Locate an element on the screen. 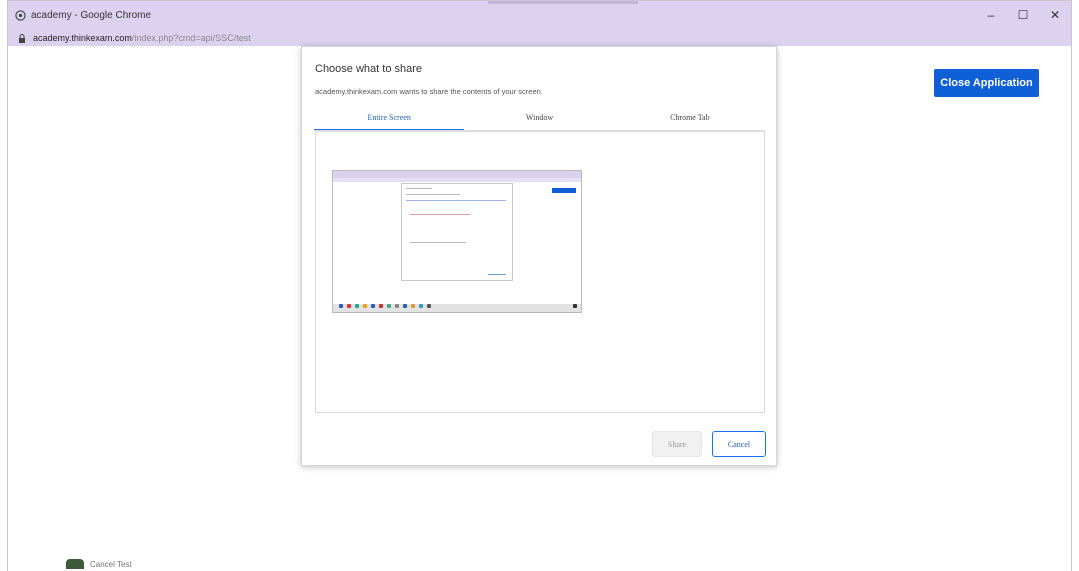 This screenshot has width=1079, height=571. url-host: academy.thinkexam.com is located at coordinates (82, 37).